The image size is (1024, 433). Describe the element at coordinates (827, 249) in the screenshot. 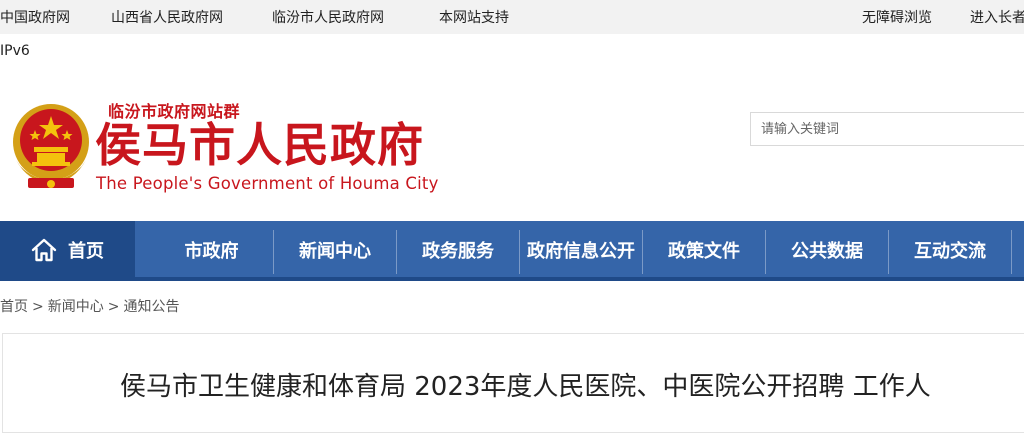

I see `nav-item-public-data: 公共数据` at that location.